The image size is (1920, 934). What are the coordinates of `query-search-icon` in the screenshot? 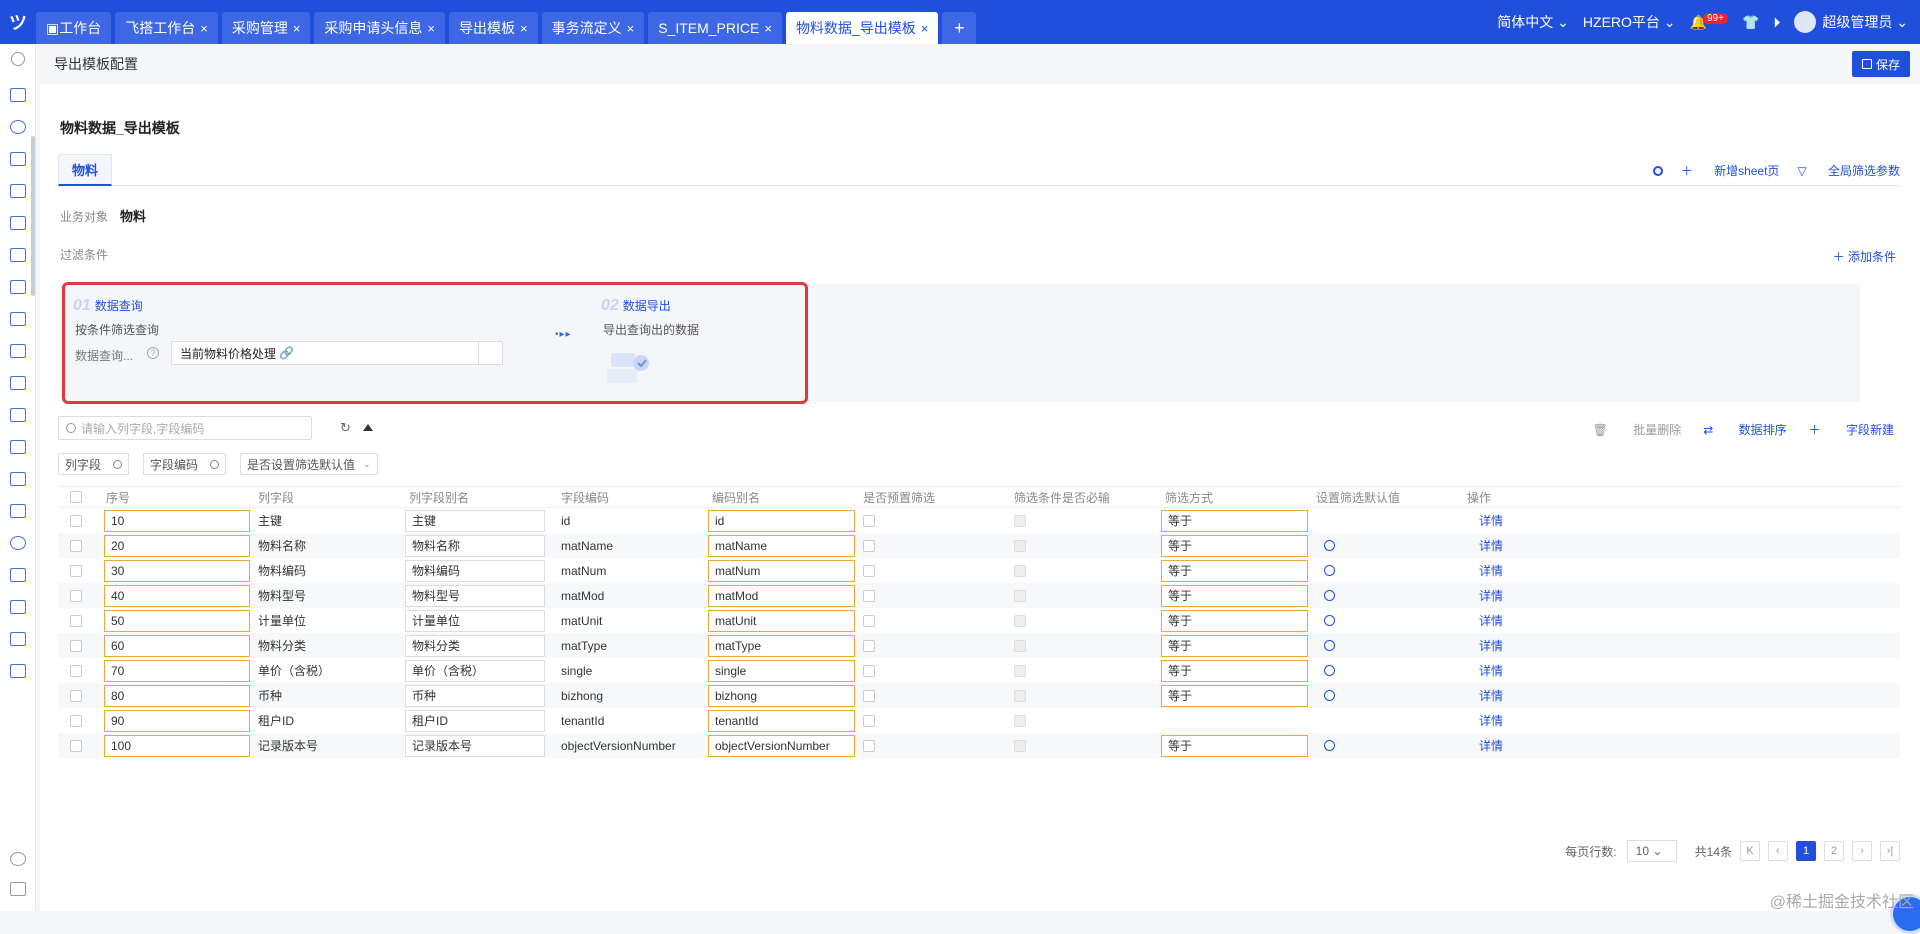 It's located at (490, 353).